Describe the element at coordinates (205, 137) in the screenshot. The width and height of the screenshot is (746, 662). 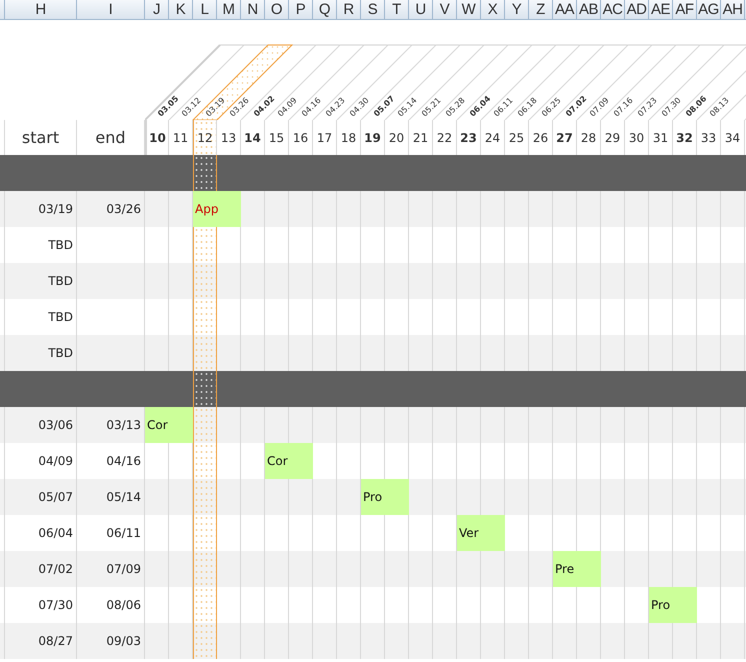
I see `week-number: 12` at that location.